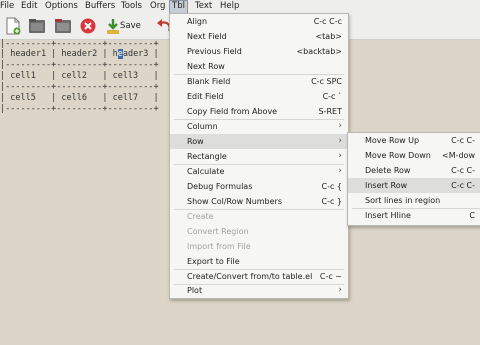 Image resolution: width=480 pixels, height=345 pixels. I want to click on menu-item-convert-region: Convert Region, so click(218, 231).